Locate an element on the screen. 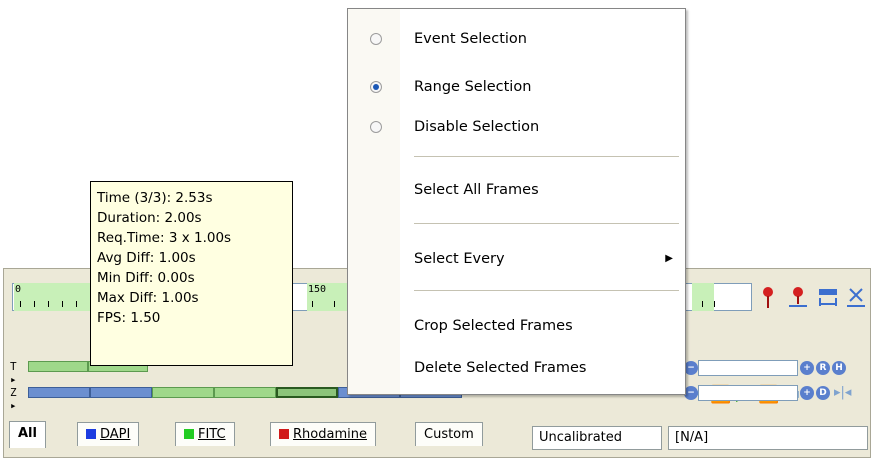 Image resolution: width=874 pixels, height=465 pixels. menu-item-label: Disable Selection is located at coordinates (477, 127).